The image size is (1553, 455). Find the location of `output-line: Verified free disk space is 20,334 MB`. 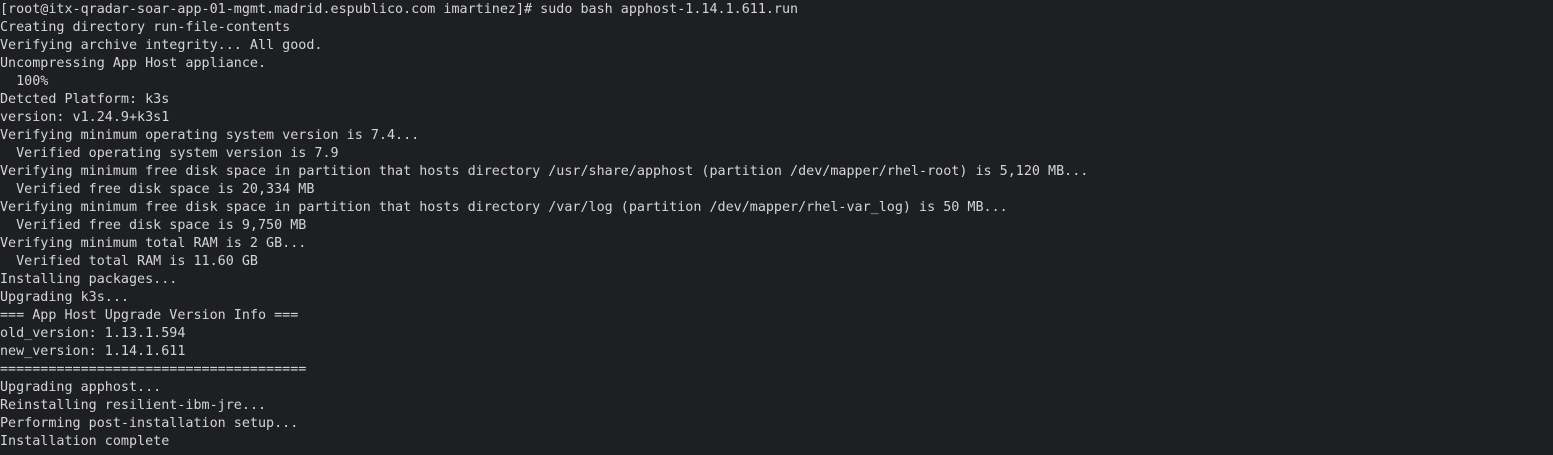

output-line: Verified free disk space is 20,334 MB is located at coordinates (157, 189).